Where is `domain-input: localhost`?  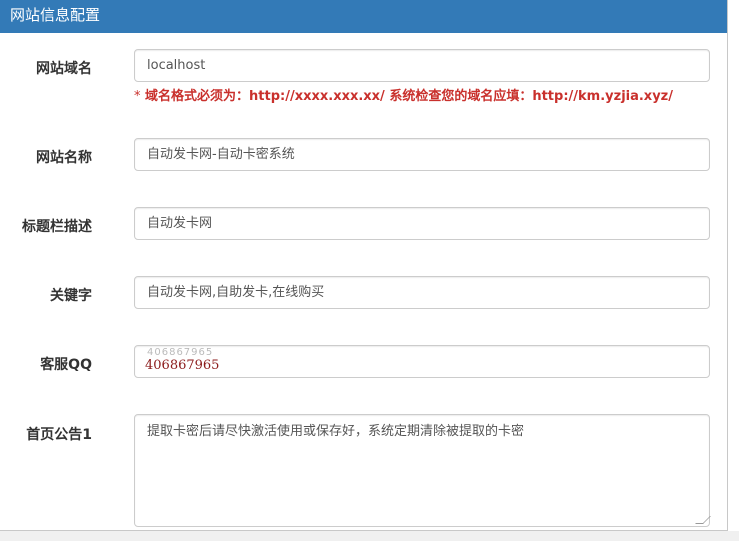 domain-input: localhost is located at coordinates (422, 65).